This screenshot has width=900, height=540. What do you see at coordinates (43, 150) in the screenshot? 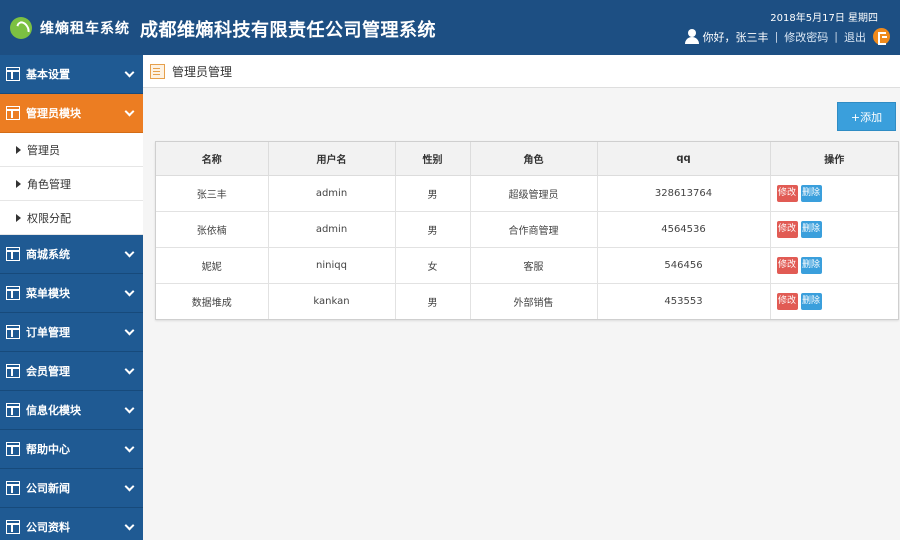
I see `submenu-item-label: 管理员` at bounding box center [43, 150].